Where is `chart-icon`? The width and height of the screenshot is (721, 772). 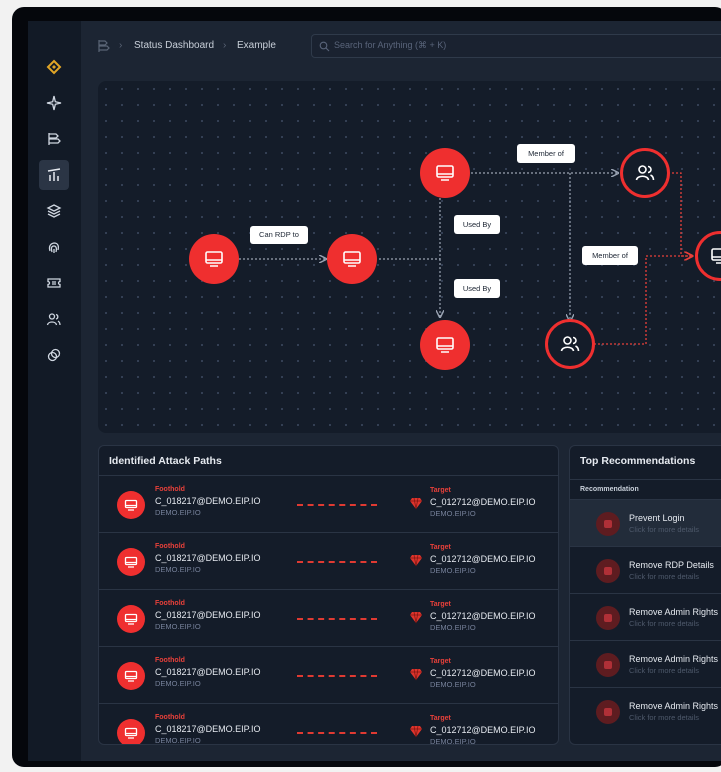 chart-icon is located at coordinates (54, 175).